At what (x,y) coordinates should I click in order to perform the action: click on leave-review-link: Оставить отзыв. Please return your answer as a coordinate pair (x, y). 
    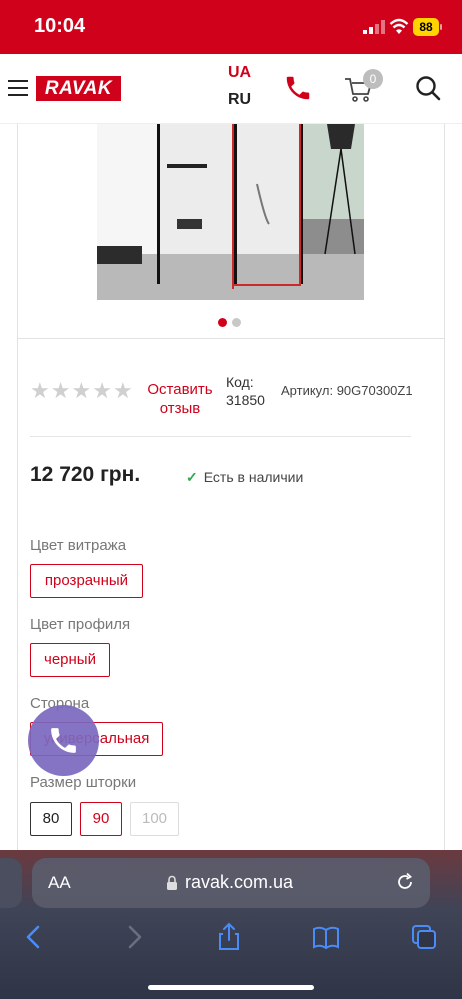
    Looking at the image, I should click on (180, 399).